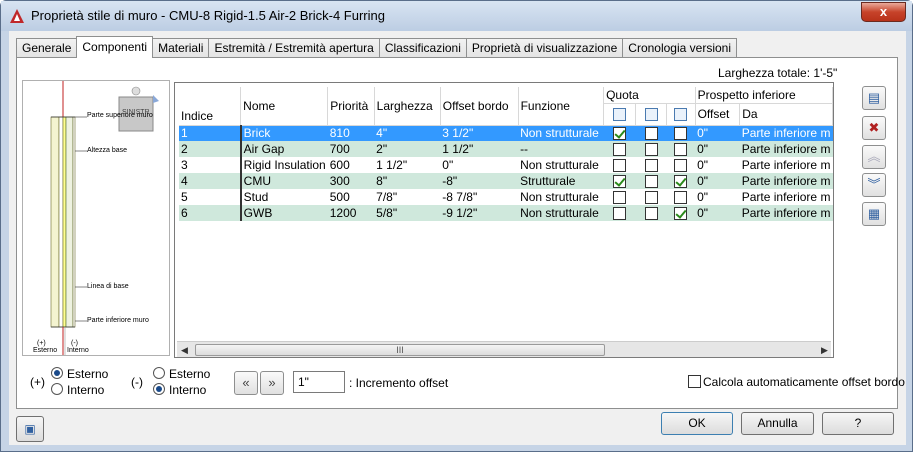 This screenshot has height=452, width=913. I want to click on cell-nome: Air Gap, so click(283, 149).